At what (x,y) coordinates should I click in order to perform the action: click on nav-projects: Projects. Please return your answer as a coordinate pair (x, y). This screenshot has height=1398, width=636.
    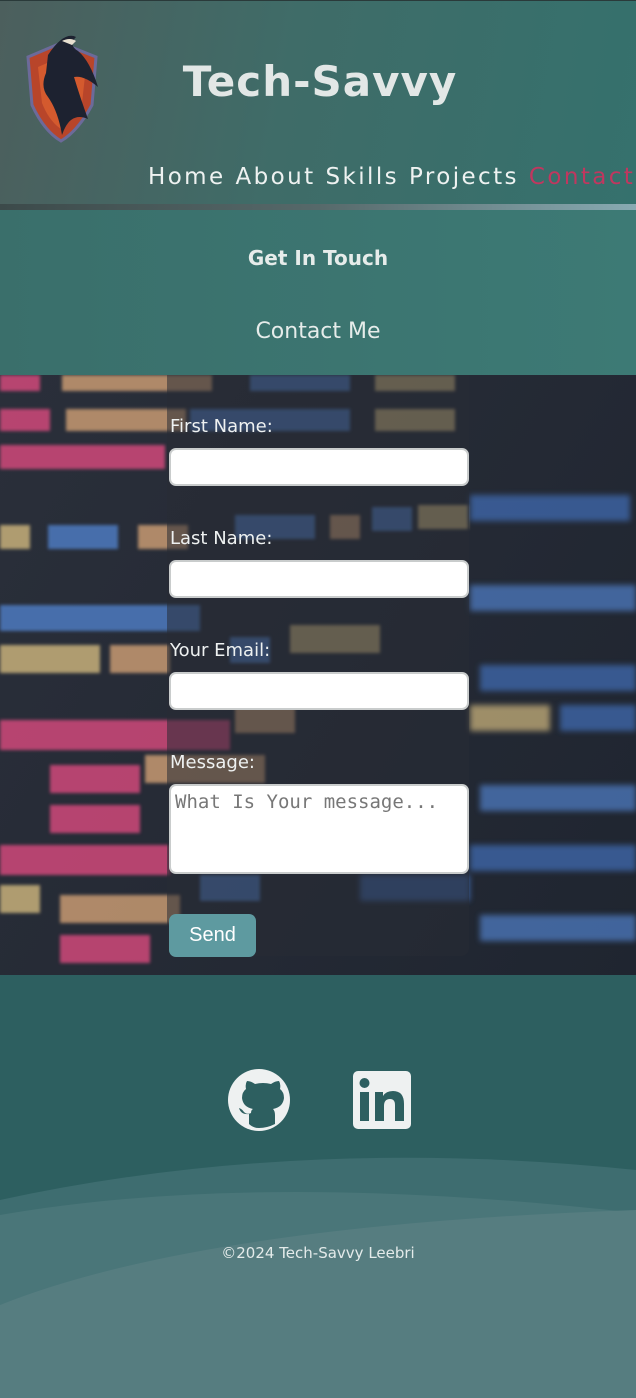
    Looking at the image, I should click on (464, 177).